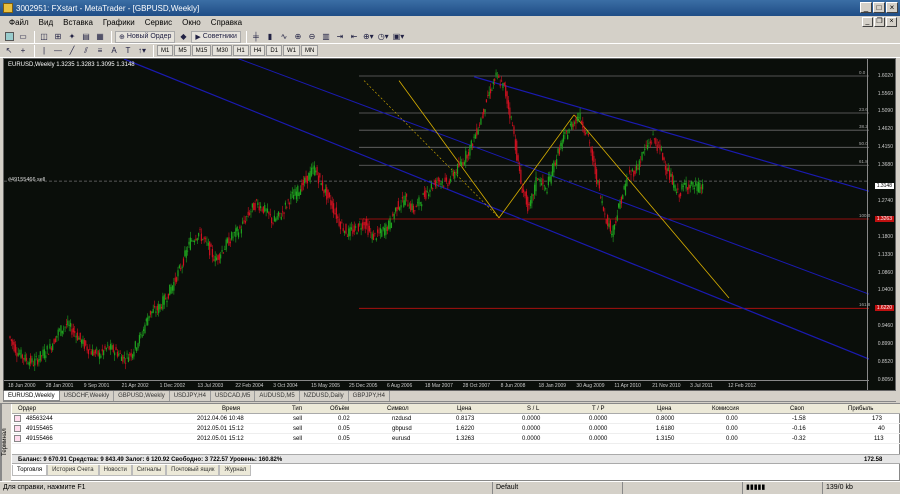 This screenshot has height=494, width=900. Describe the element at coordinates (6, 442) in the screenshot. I see `terminal-side-label: Терминал` at that location.